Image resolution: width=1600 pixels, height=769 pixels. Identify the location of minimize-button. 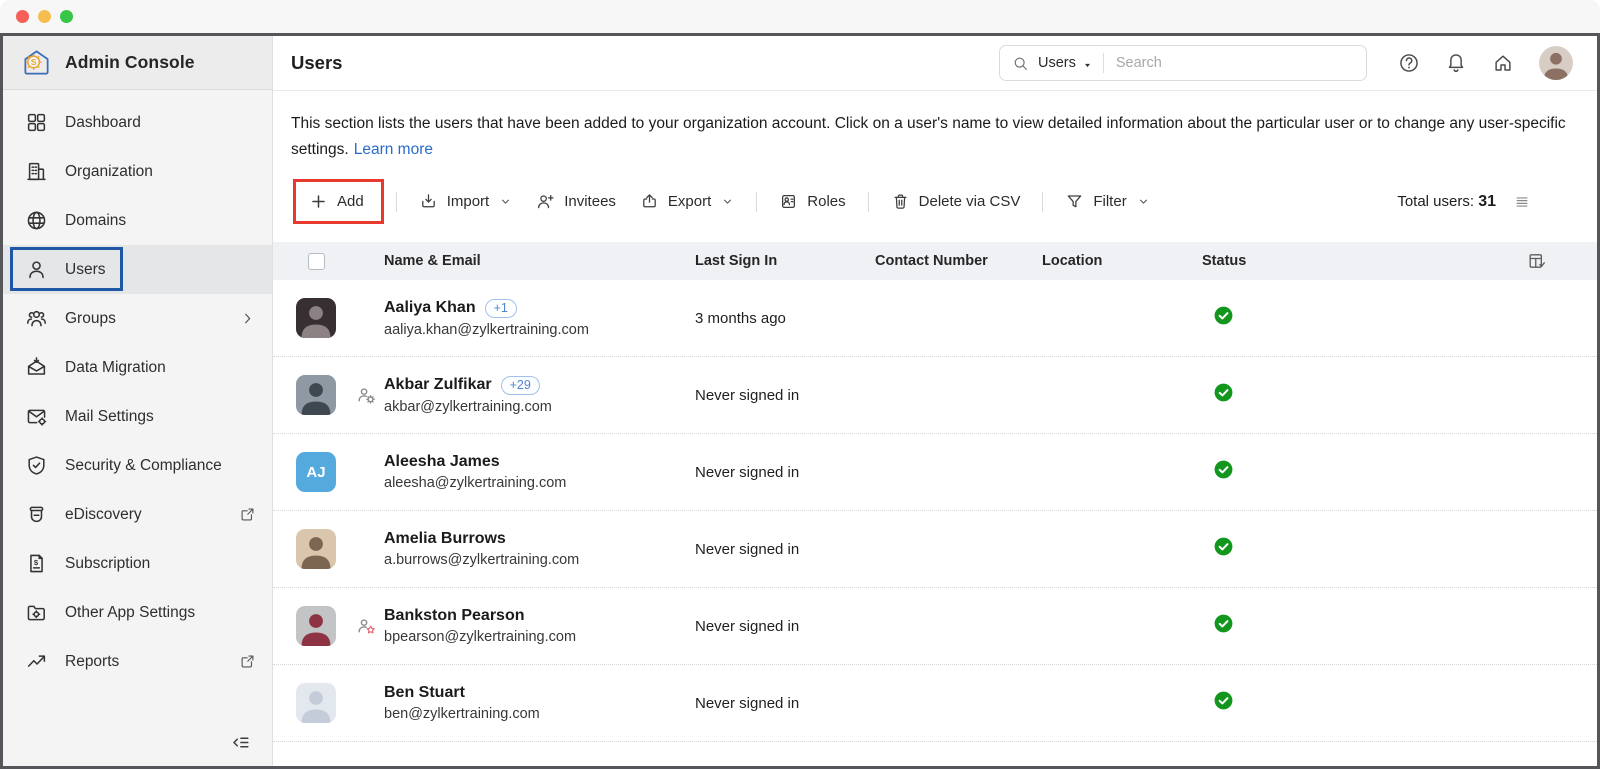
(44, 16).